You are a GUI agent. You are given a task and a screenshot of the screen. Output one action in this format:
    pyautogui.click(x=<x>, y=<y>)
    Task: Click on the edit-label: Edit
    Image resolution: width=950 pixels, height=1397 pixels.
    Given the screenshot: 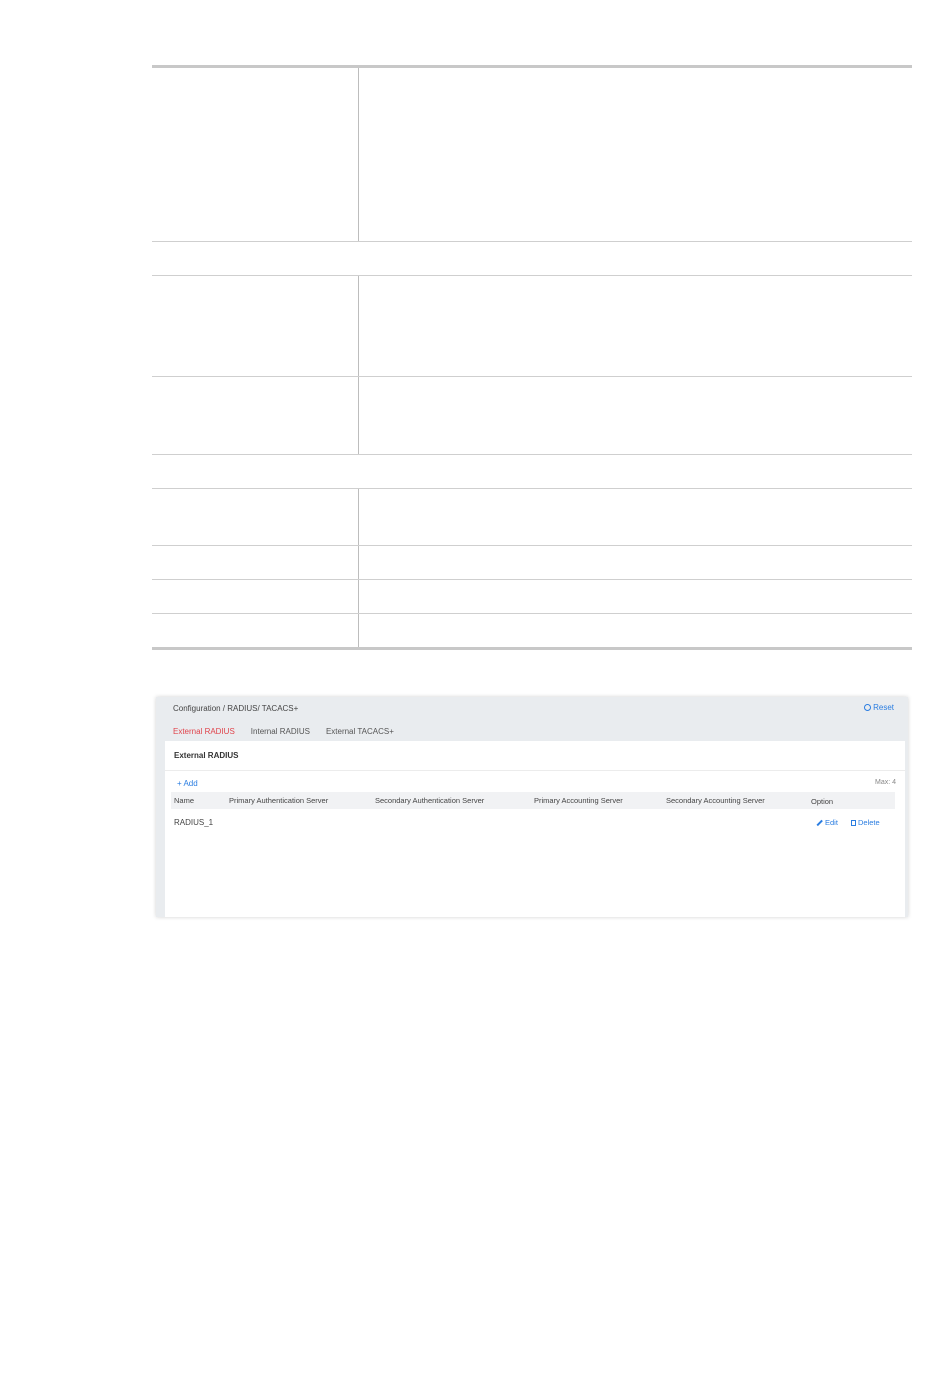 What is the action you would take?
    pyautogui.click(x=831, y=822)
    